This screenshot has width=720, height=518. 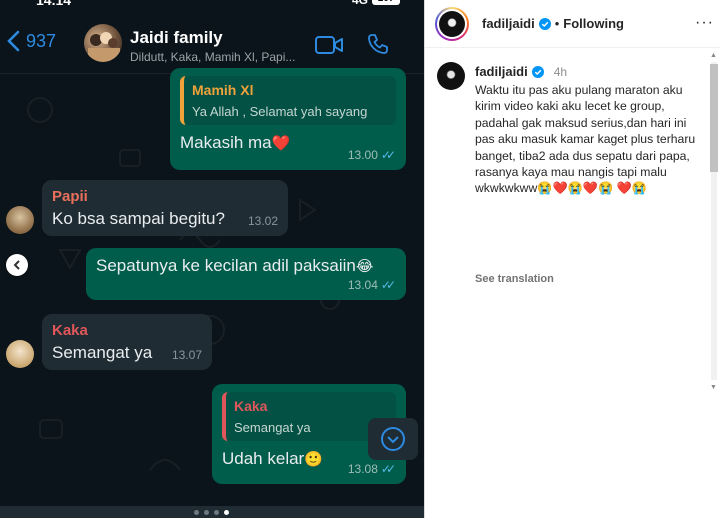 I want to click on message-meta: 13.00 ✓✓, so click(x=372, y=155).